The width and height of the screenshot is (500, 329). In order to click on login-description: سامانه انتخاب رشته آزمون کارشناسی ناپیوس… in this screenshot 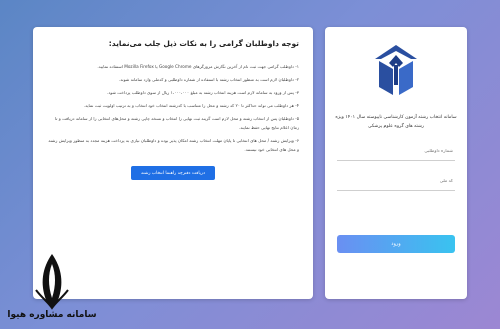, I will do `click(396, 122)`.